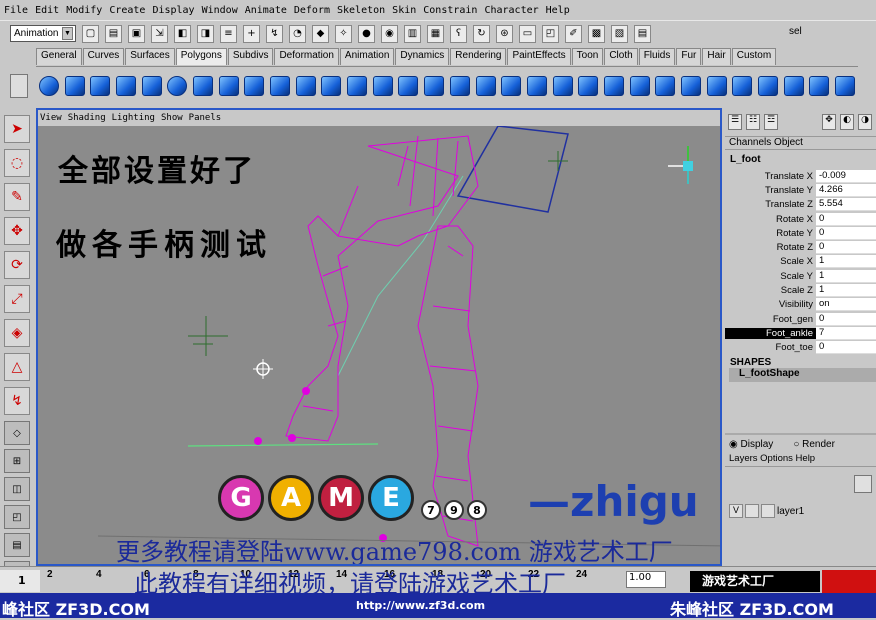  What do you see at coordinates (59, 56) in the screenshot?
I see `tab-general: General` at bounding box center [59, 56].